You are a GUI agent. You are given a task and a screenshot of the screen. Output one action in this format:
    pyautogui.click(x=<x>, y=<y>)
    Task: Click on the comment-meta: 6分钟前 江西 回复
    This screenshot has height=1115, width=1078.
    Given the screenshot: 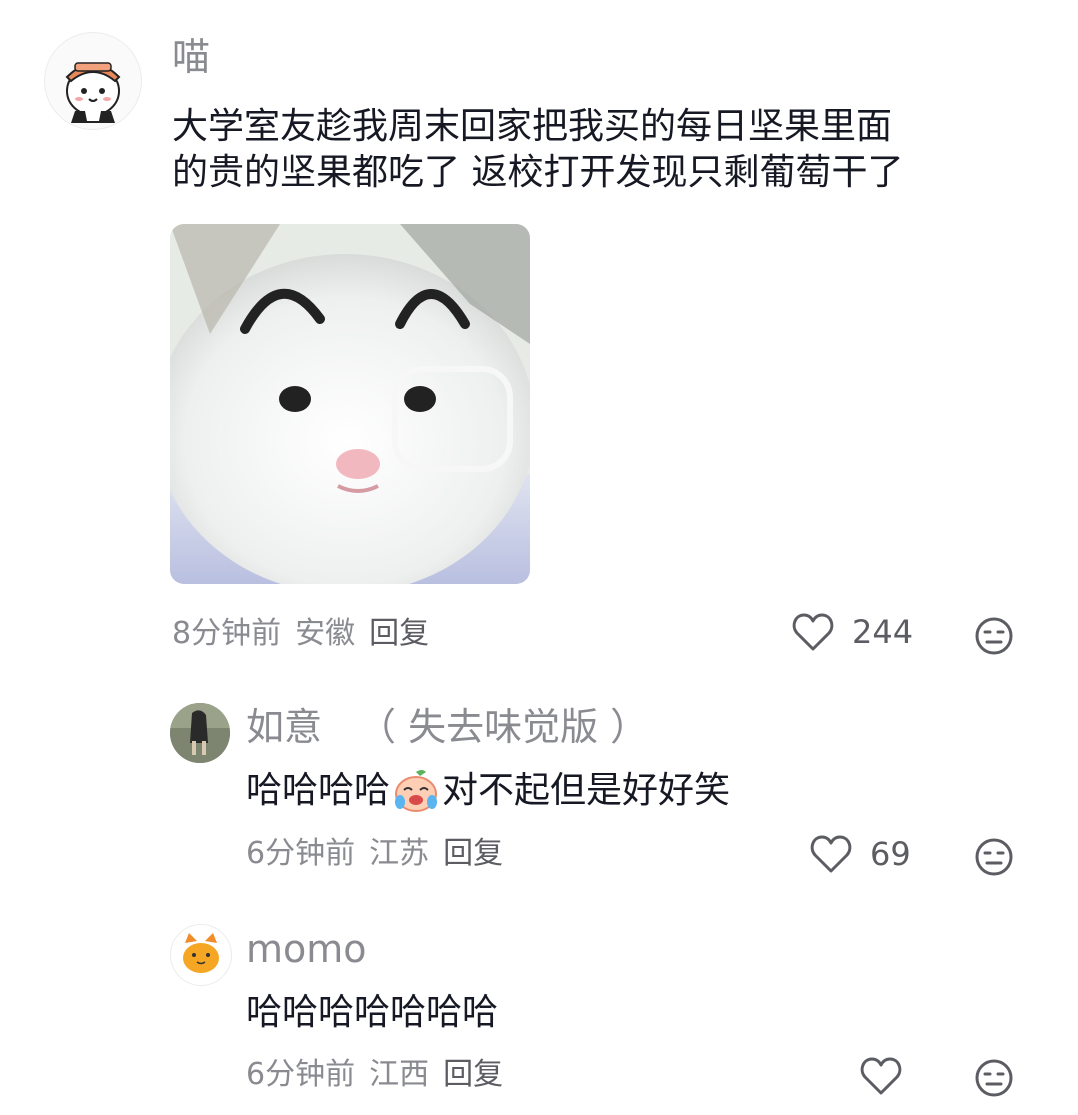 What is the action you would take?
    pyautogui.click(x=381, y=1075)
    